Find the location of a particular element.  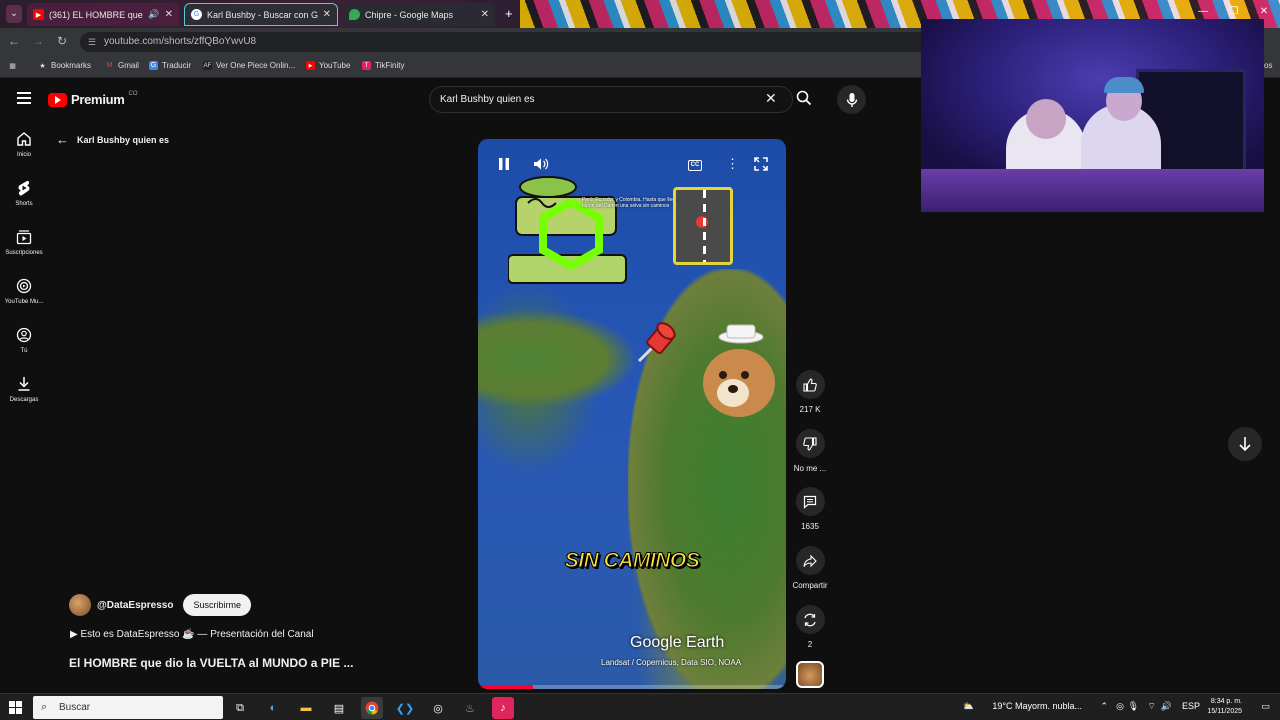

captions-button: CC is located at coordinates (695, 165).